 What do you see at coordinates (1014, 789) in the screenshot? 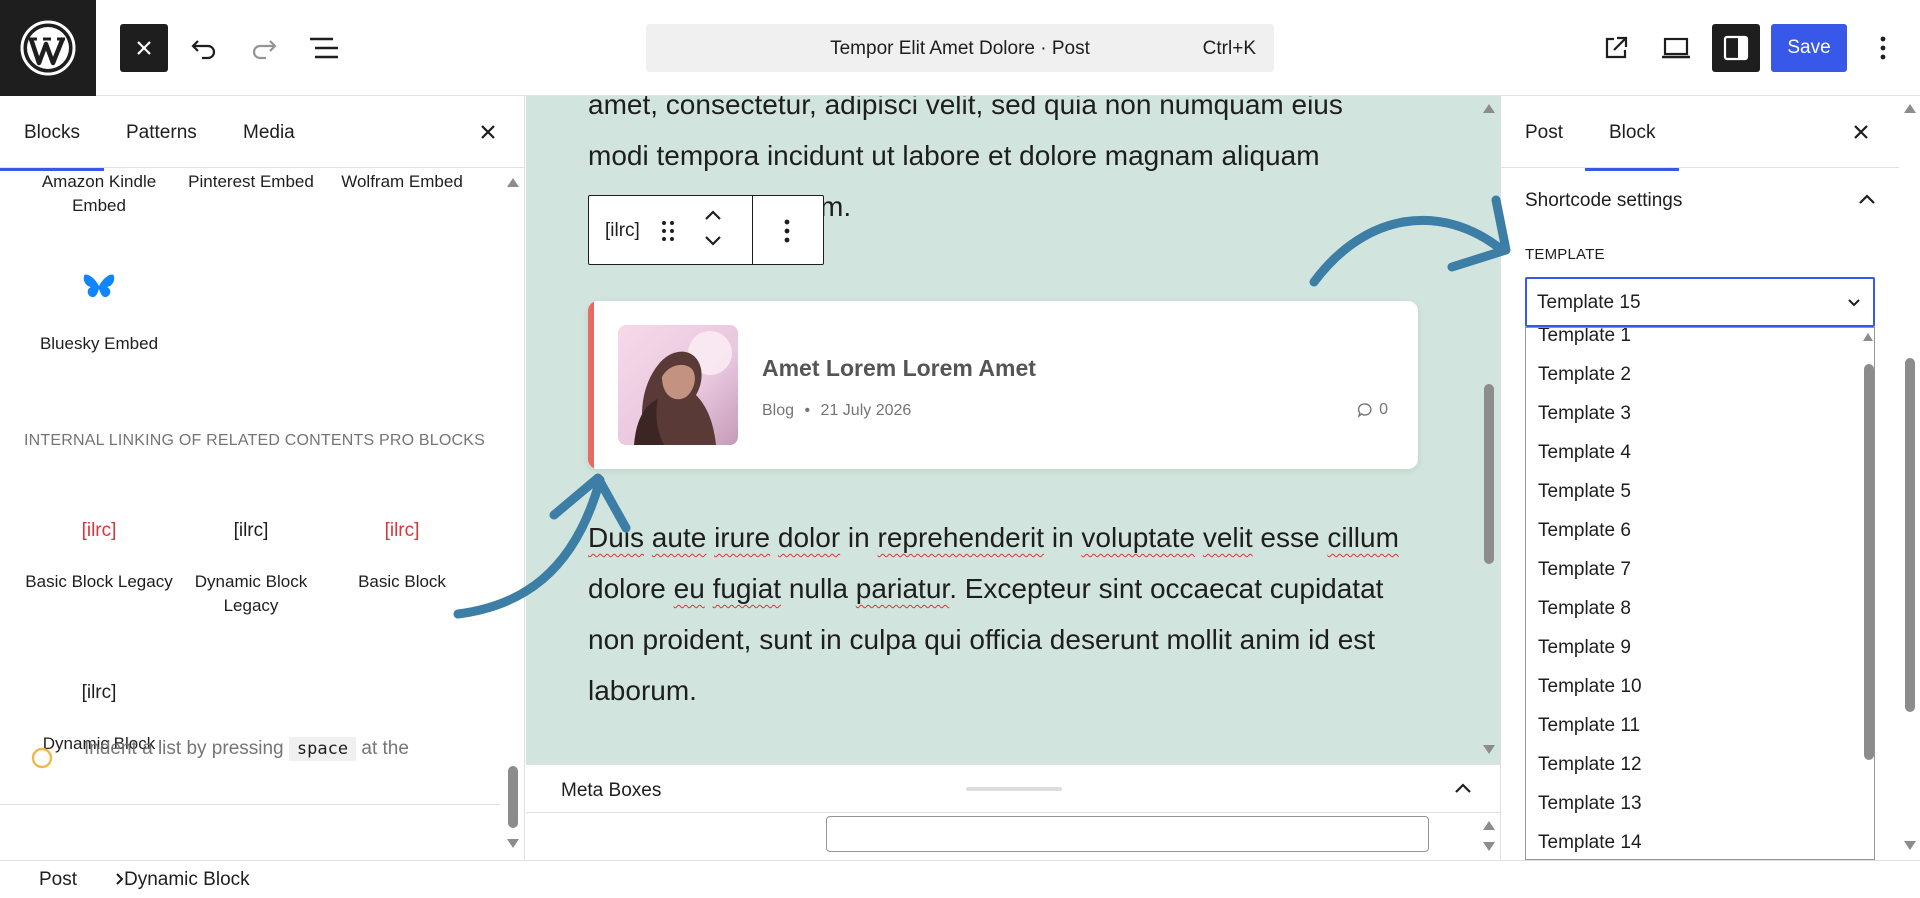
I see `resize-handle` at bounding box center [1014, 789].